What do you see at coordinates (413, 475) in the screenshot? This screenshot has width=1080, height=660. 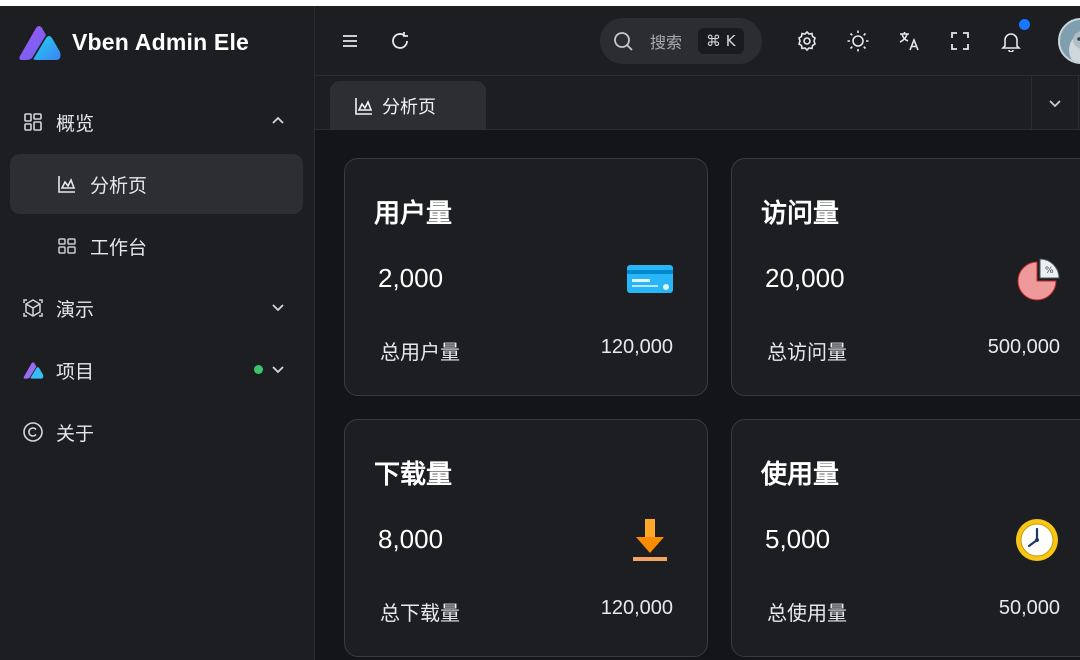 I see `card-title: 下载量` at bounding box center [413, 475].